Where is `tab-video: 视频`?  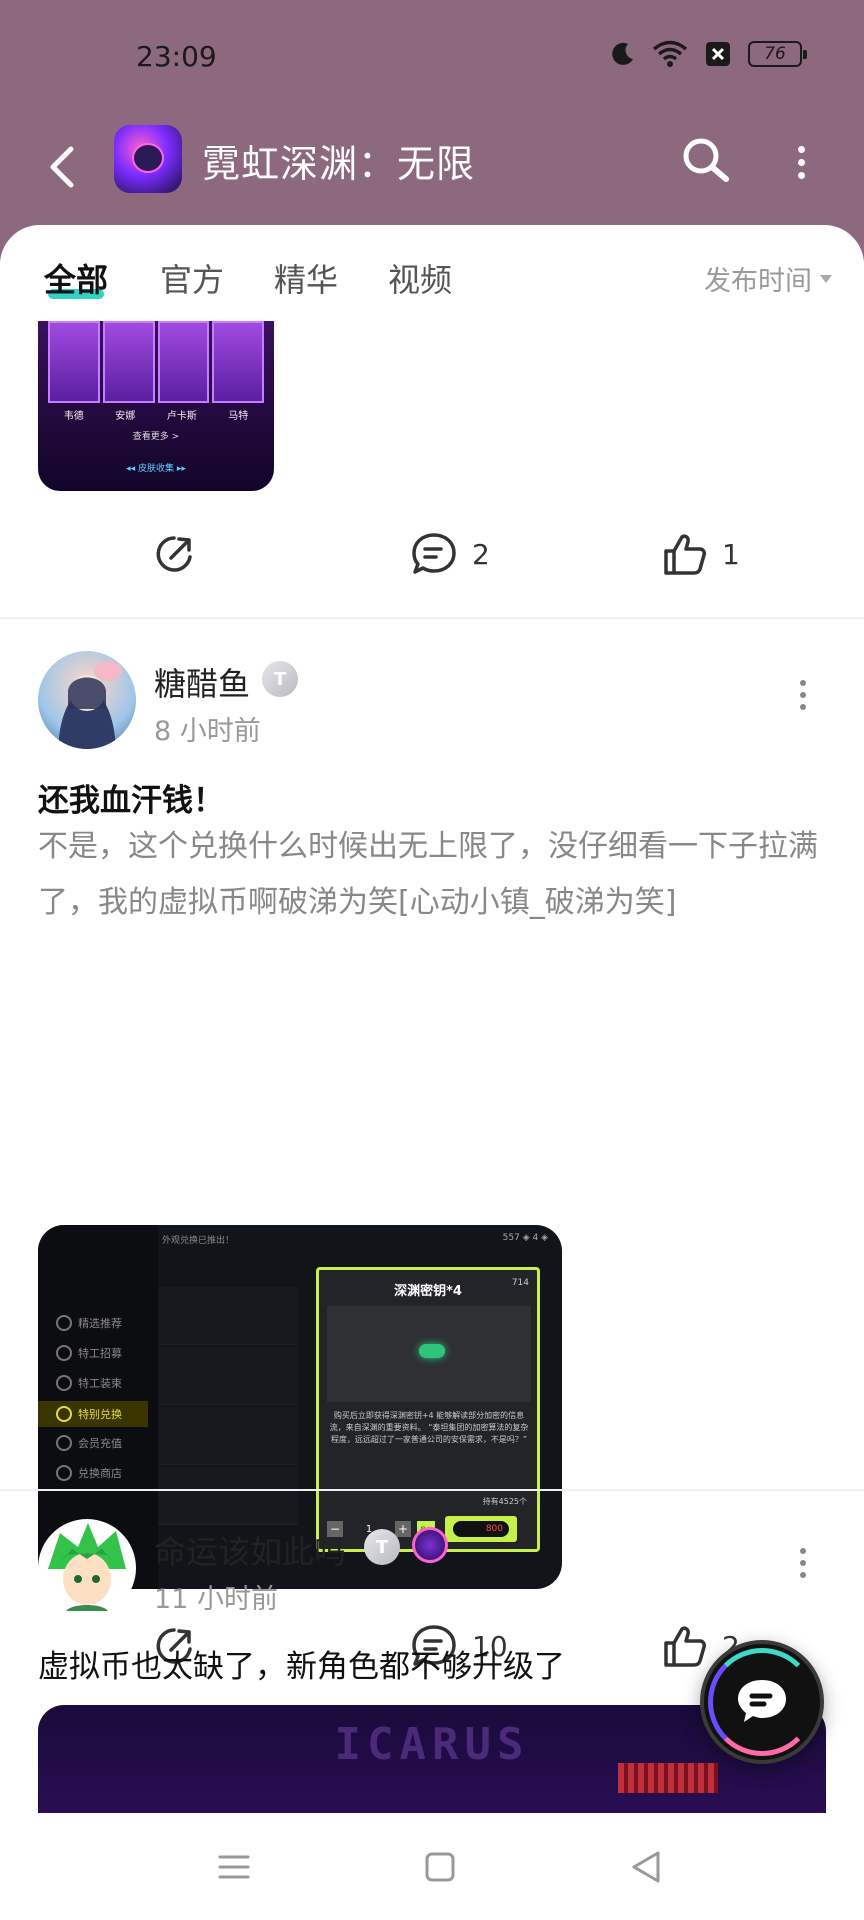 tab-video: 视频 is located at coordinates (420, 278).